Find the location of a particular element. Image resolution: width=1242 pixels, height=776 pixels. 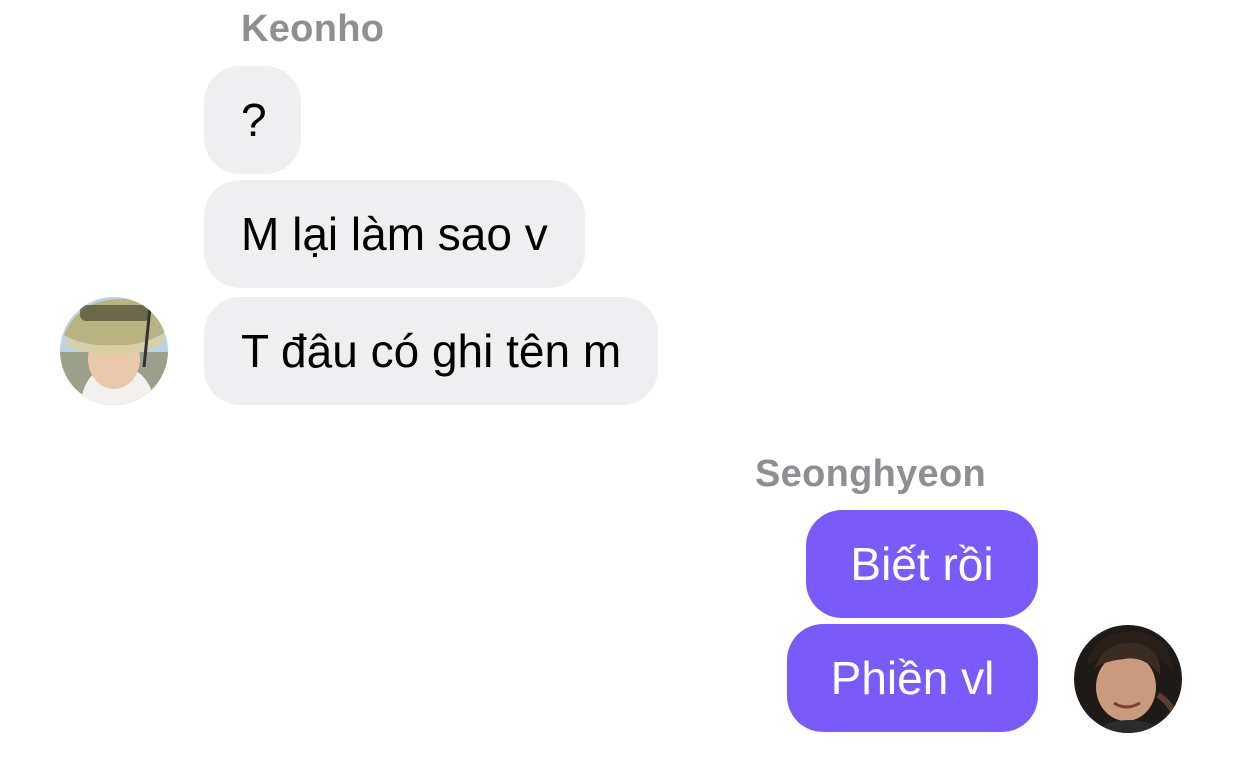

message-bubble-incoming: ? is located at coordinates (252, 120).